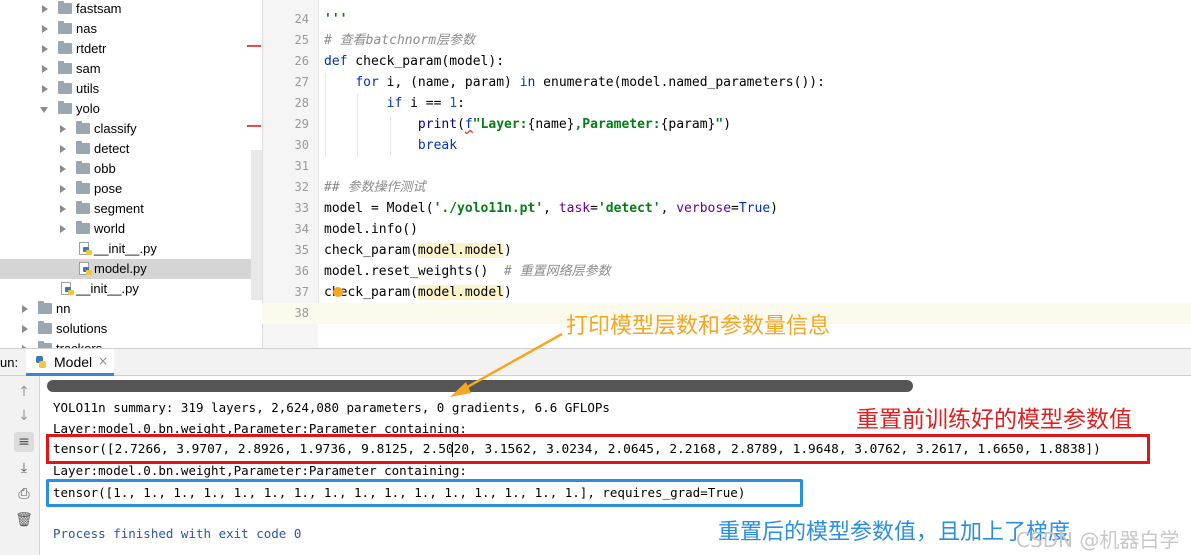 This screenshot has width=1191, height=555. What do you see at coordinates (301, 187) in the screenshot?
I see `line-number: 32` at bounding box center [301, 187].